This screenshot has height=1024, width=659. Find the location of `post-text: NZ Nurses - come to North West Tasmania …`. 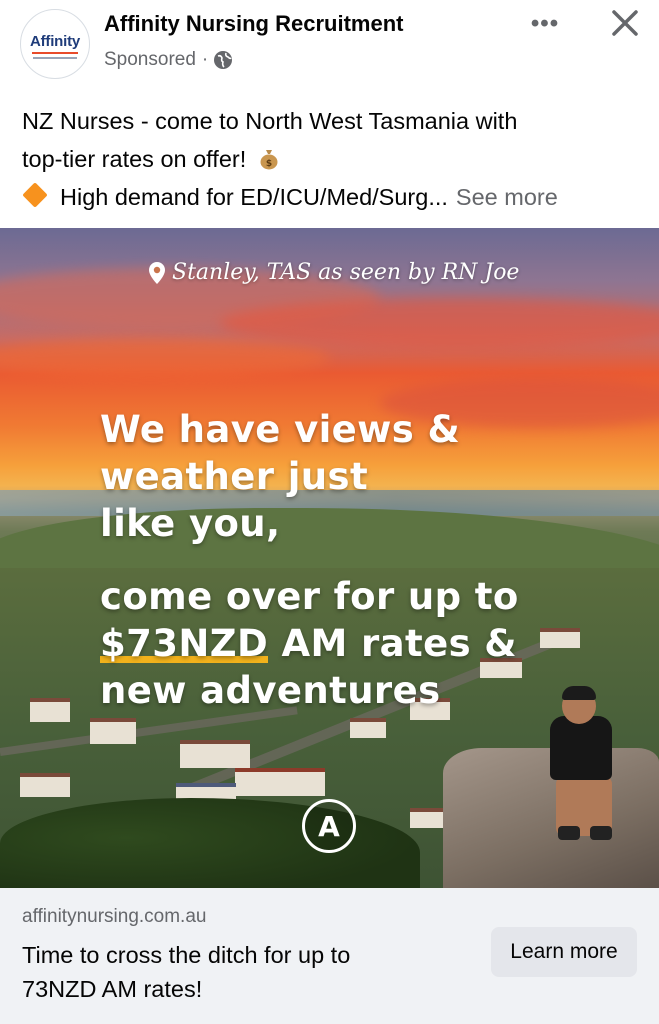

post-text: NZ Nurses - come to North West Tasmania … is located at coordinates (334, 159).